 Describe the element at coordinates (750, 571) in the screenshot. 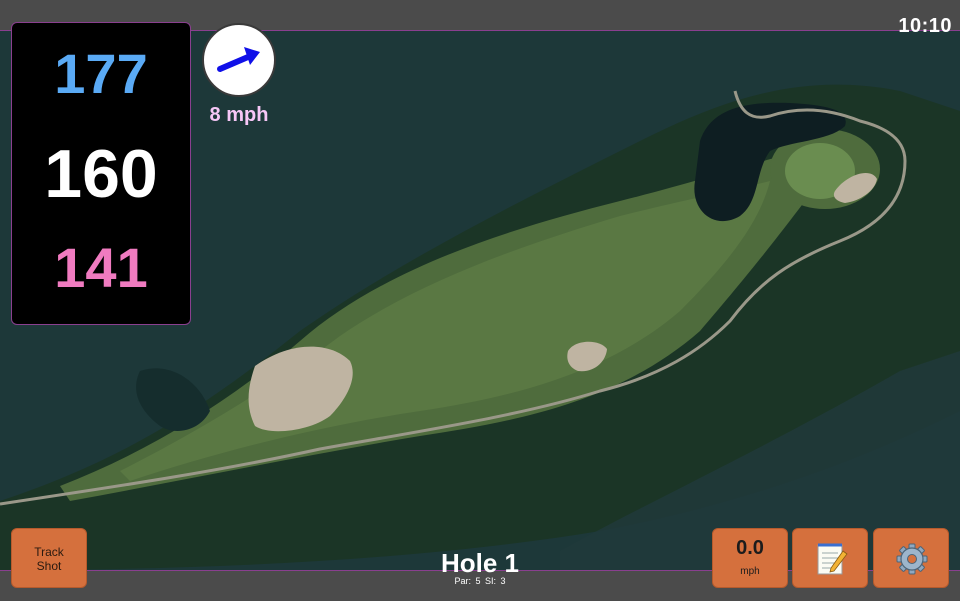

I see `speed-unit: mph` at that location.